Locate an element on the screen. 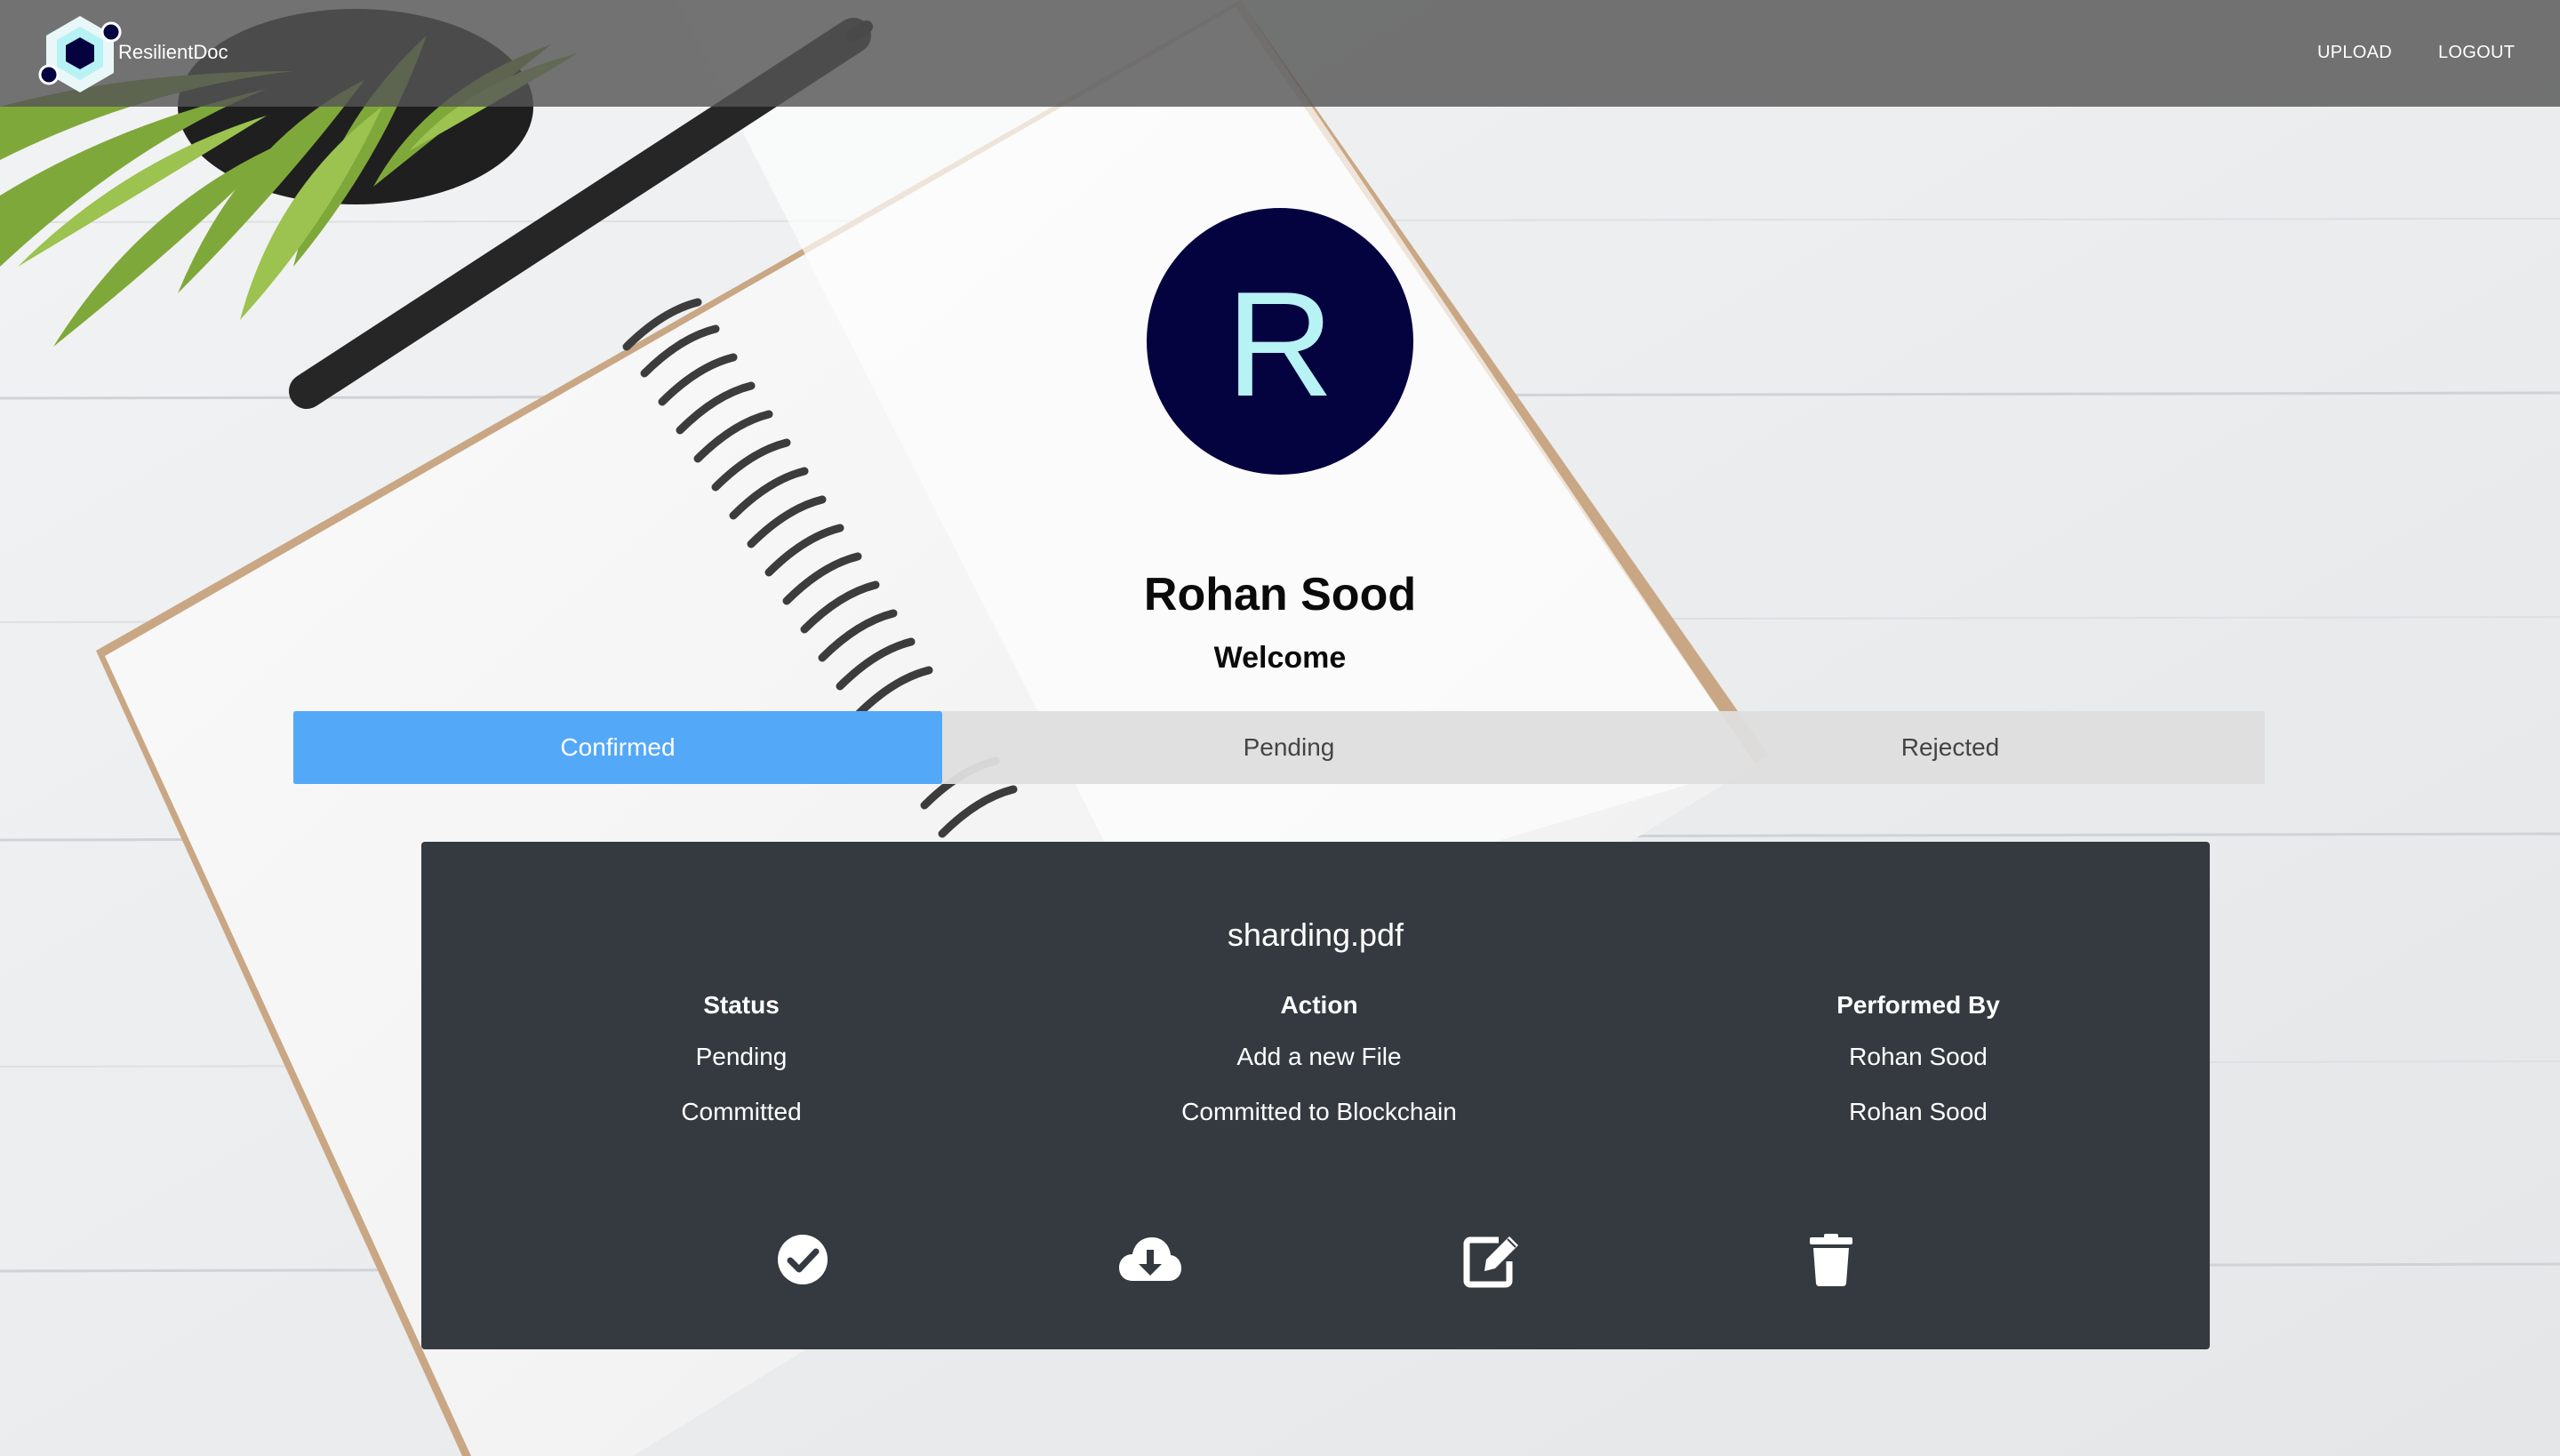  hexagon-logo-icon is located at coordinates (80, 53).